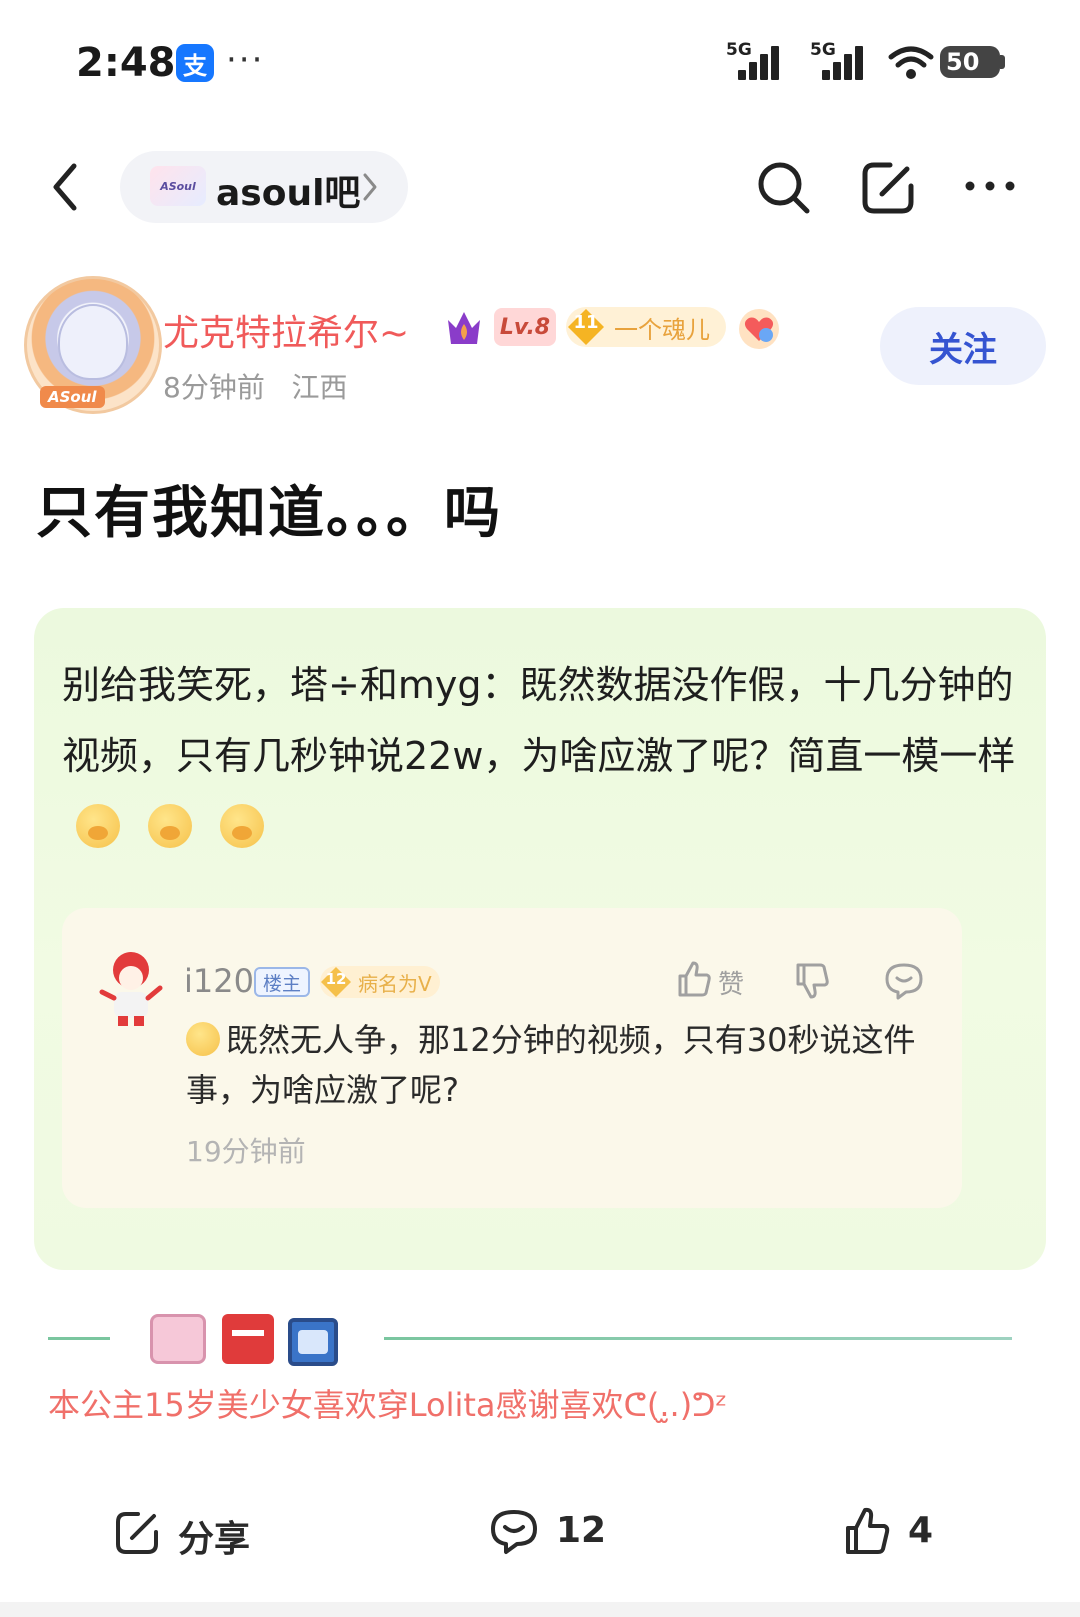  What do you see at coordinates (248, 1333) in the screenshot?
I see `red-sticker-face` at bounding box center [248, 1333].